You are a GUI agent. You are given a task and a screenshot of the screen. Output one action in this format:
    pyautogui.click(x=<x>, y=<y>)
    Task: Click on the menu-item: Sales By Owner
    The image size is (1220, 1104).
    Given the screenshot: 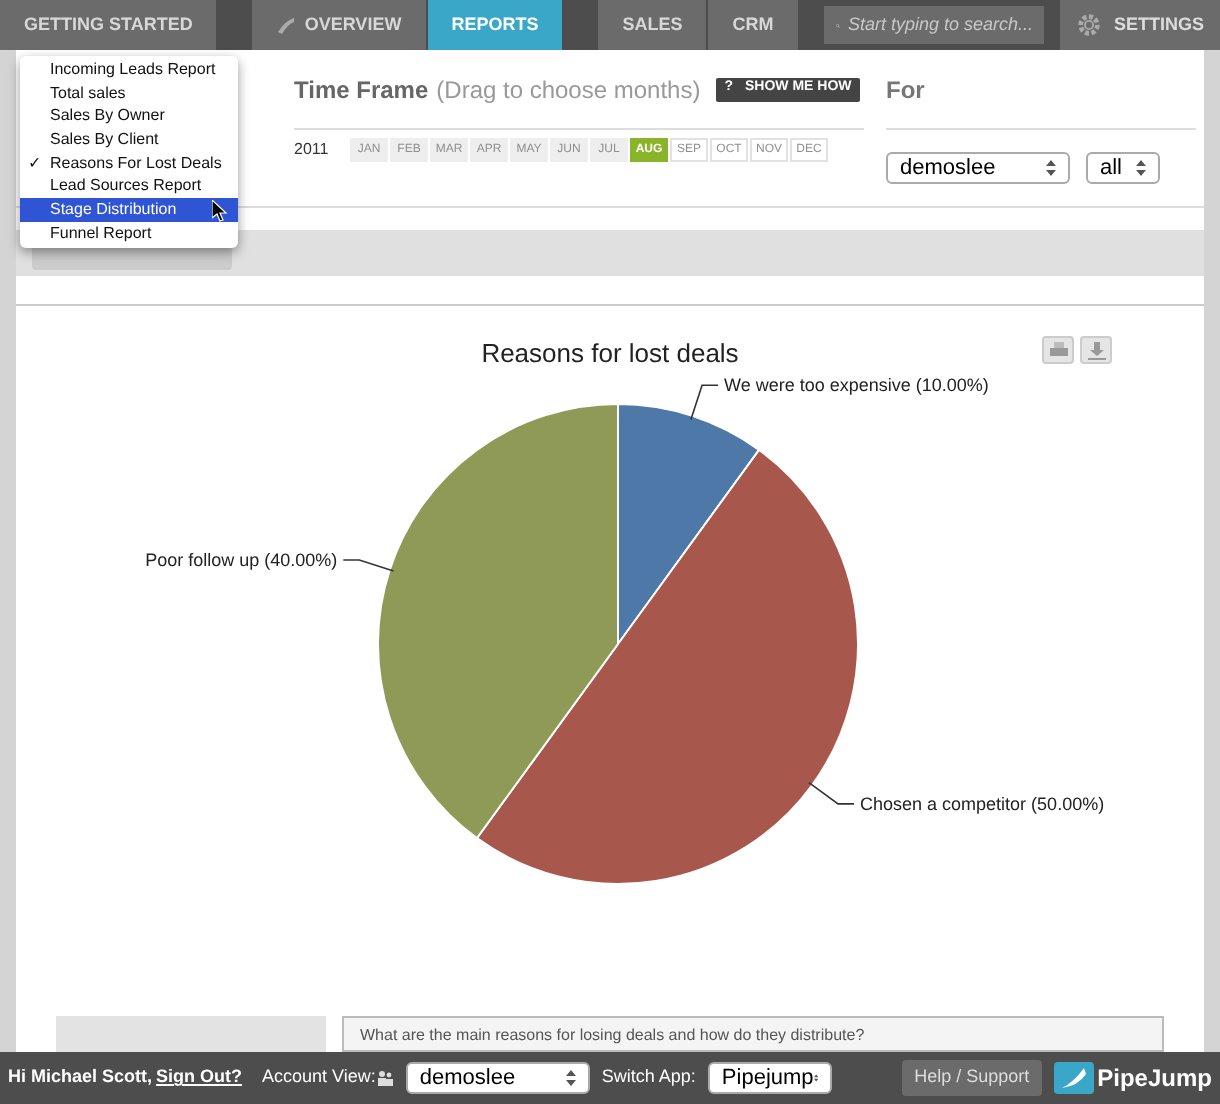 What is the action you would take?
    pyautogui.click(x=129, y=116)
    